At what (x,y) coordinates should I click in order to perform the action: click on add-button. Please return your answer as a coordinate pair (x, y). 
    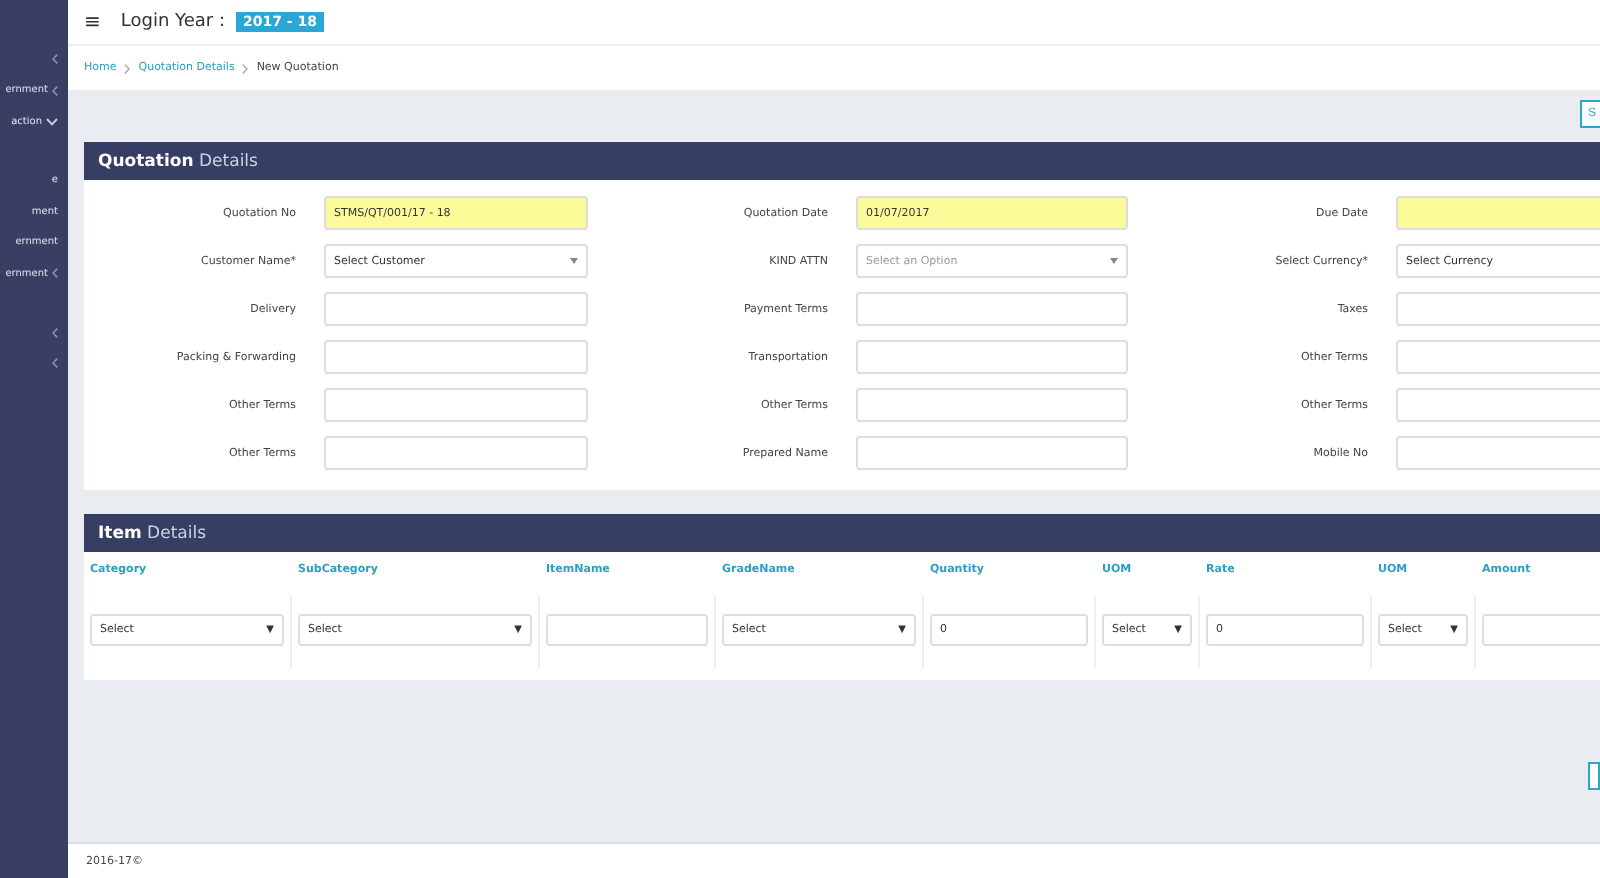
    Looking at the image, I should click on (1594, 776).